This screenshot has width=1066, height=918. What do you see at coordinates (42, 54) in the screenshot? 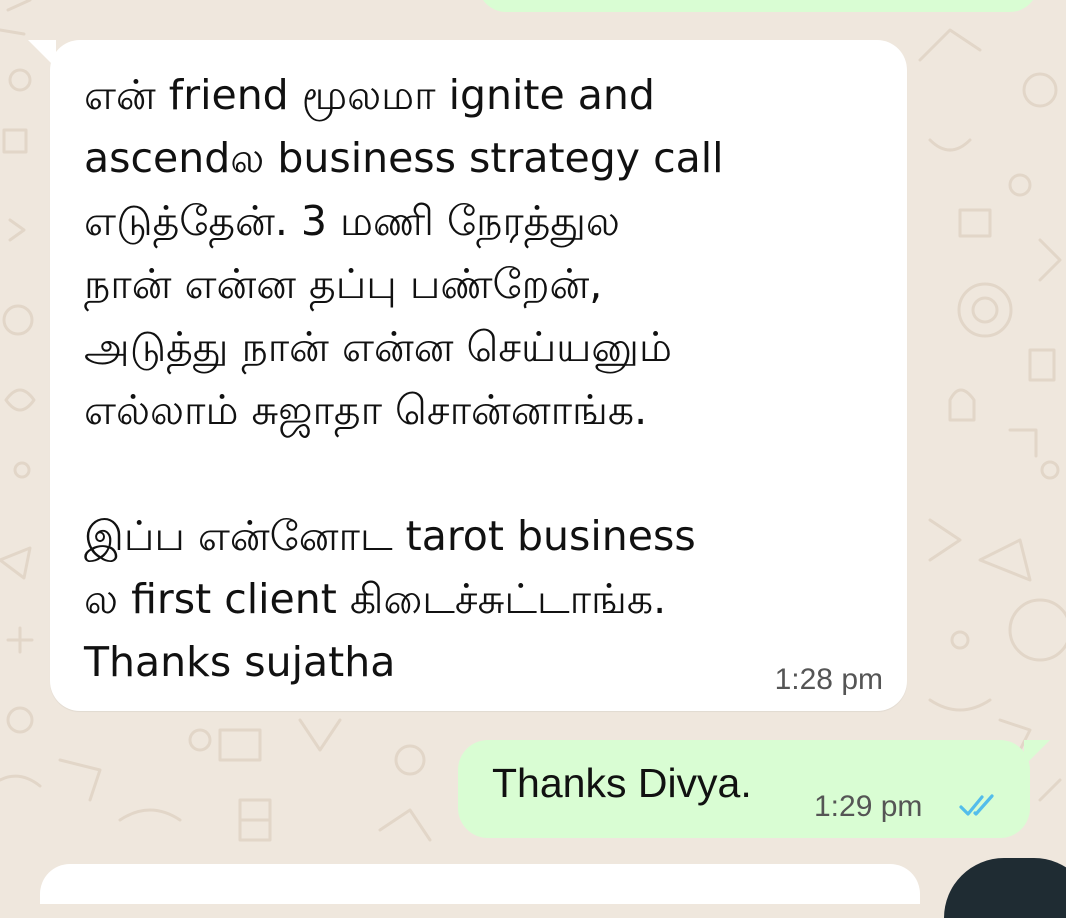
I see `incoming-bubble-tail` at bounding box center [42, 54].